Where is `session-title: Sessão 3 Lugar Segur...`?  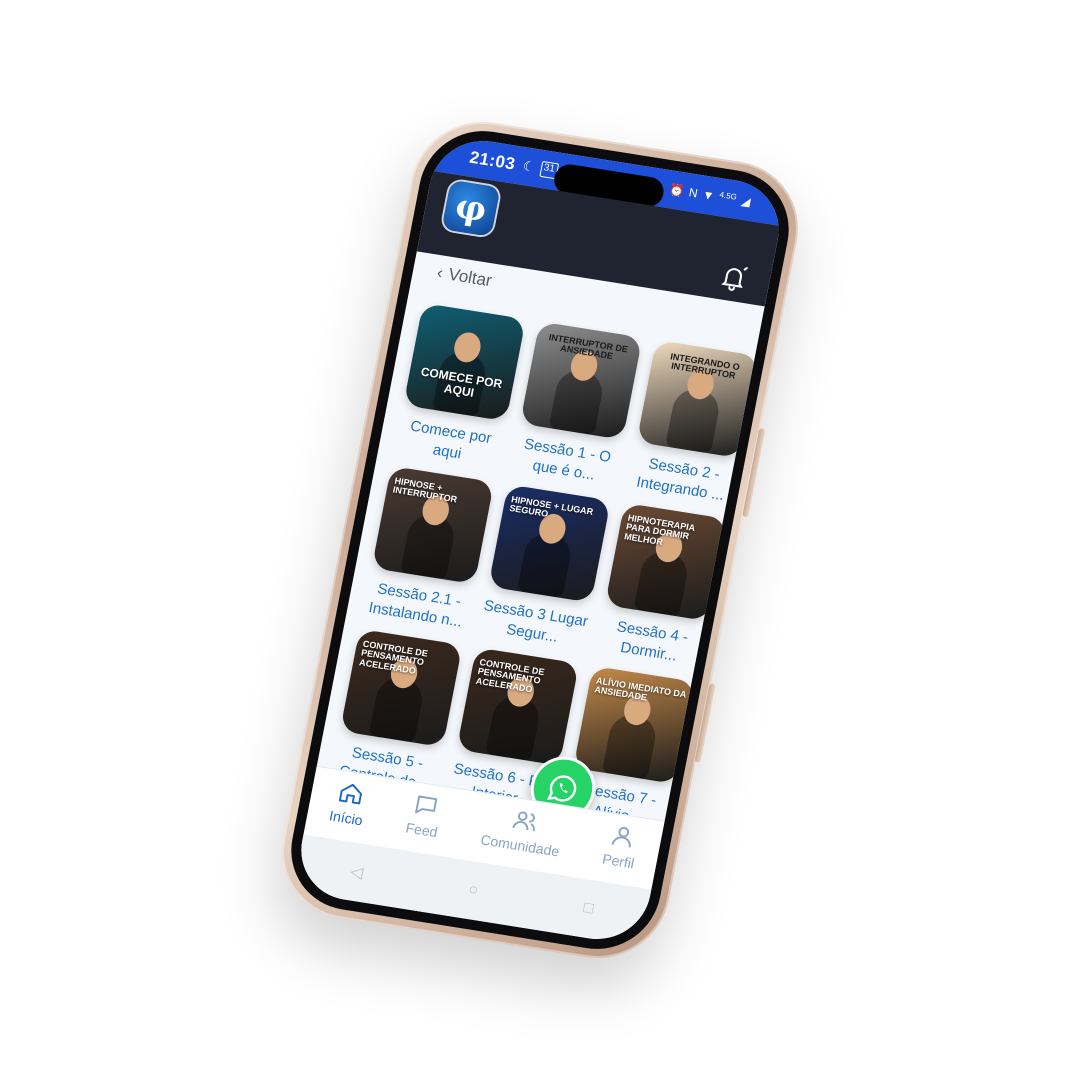 session-title: Sessão 3 Lugar Segur... is located at coordinates (533, 625).